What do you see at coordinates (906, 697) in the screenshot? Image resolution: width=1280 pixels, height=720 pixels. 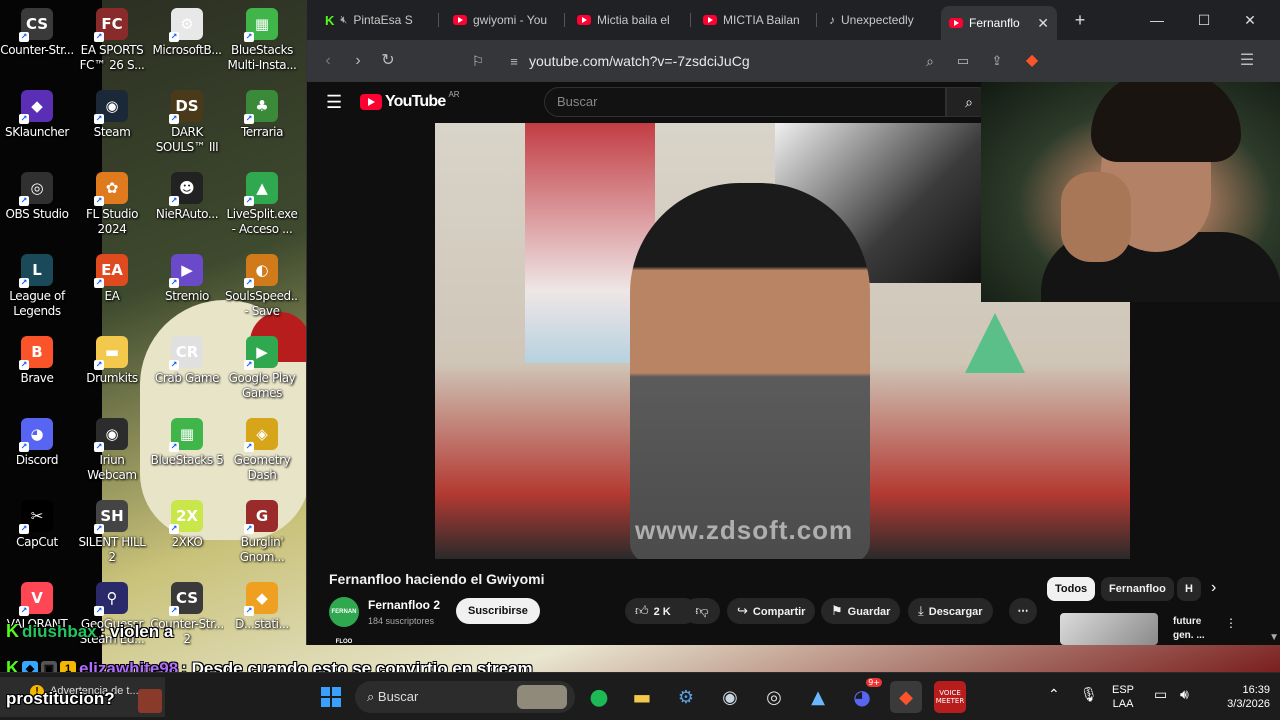 I see `brave-icon: ◆` at bounding box center [906, 697].